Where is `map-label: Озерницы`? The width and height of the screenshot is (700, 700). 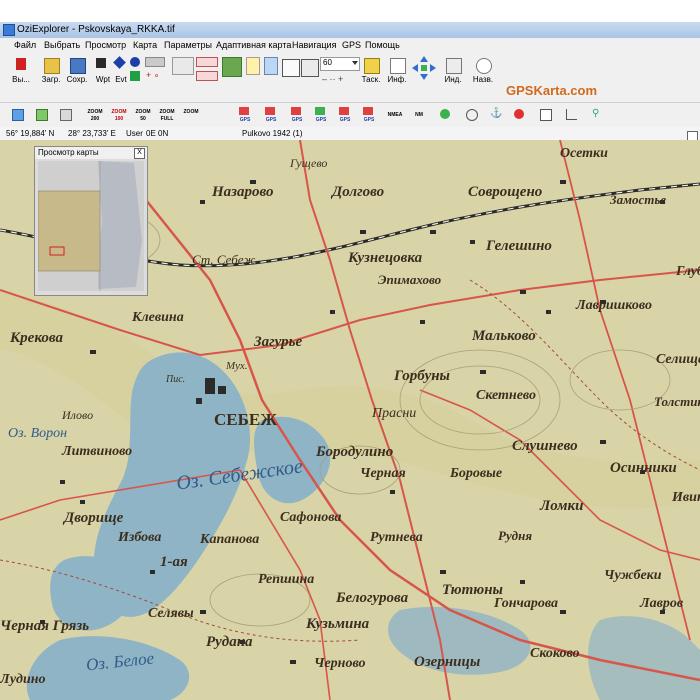 map-label: Озерницы is located at coordinates (447, 662).